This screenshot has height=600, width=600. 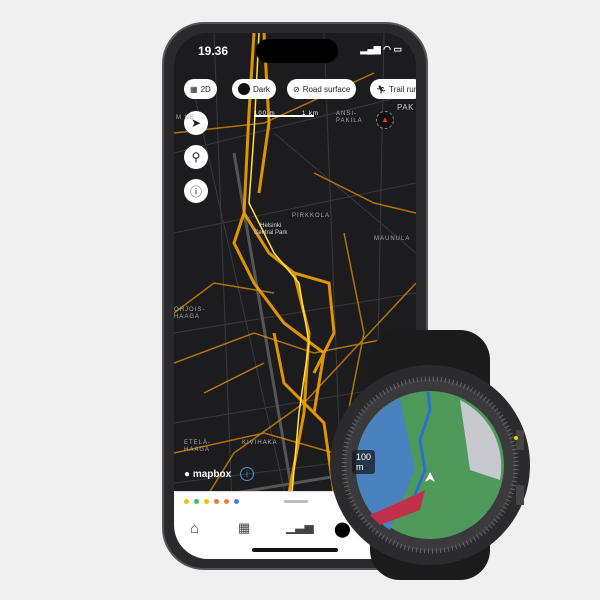 What do you see at coordinates (300, 527) in the screenshot?
I see `stats-tab-icon: ▁▃▅` at bounding box center [300, 527].